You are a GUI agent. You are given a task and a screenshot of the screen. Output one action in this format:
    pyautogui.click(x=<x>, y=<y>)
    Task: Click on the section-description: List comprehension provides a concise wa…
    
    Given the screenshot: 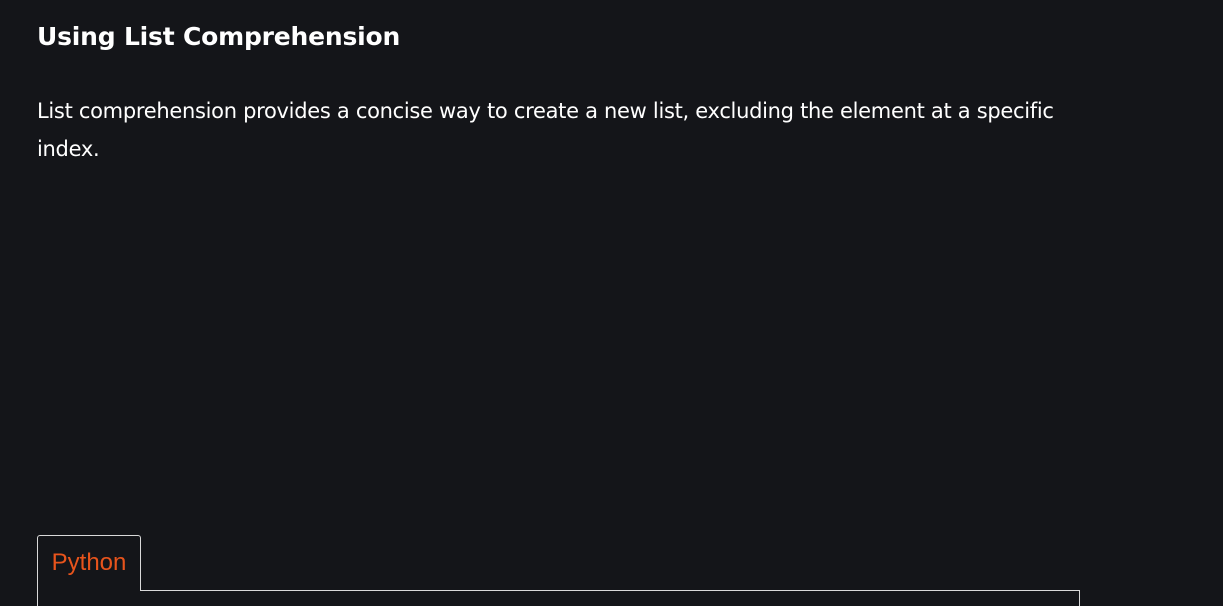 What is the action you would take?
    pyautogui.click(x=545, y=130)
    